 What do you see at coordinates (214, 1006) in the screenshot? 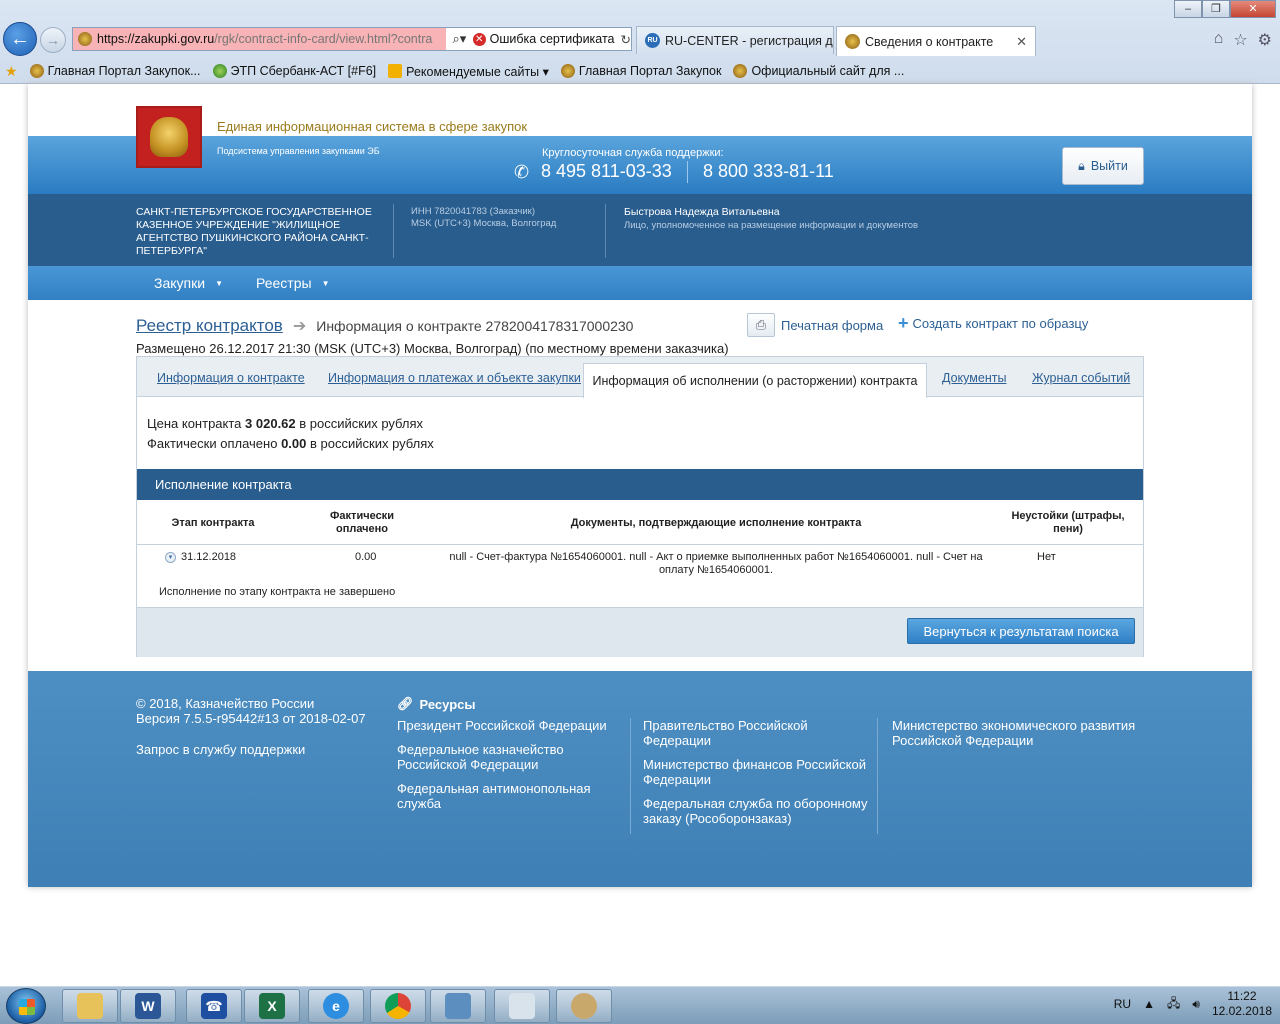
I see `taskbar-app: ☎` at bounding box center [214, 1006].